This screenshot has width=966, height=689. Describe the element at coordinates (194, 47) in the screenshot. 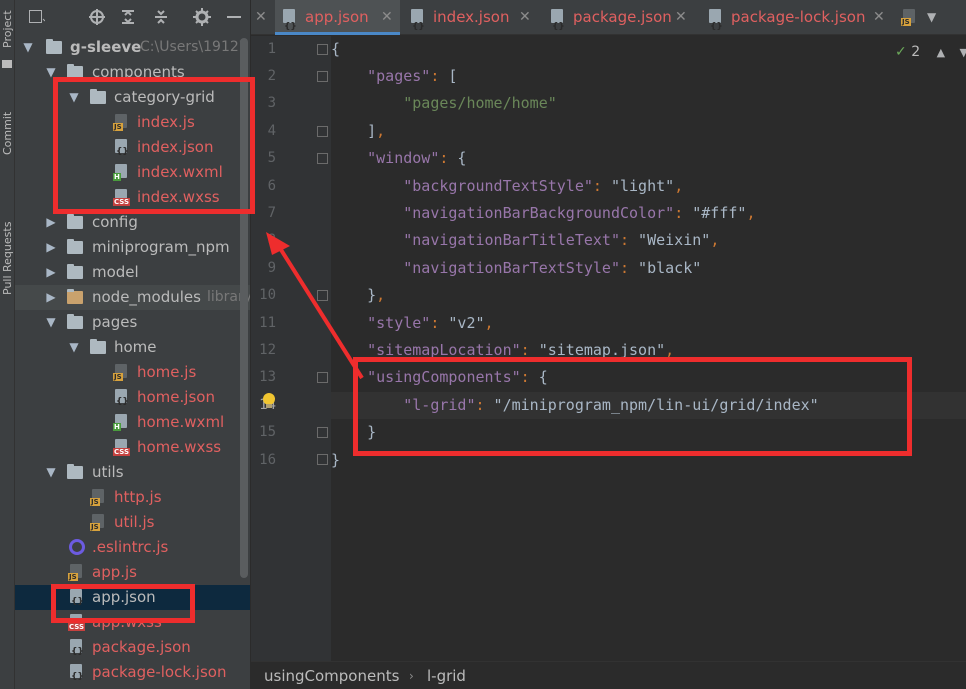

I see `root-path: C:\Users\19127` at that location.